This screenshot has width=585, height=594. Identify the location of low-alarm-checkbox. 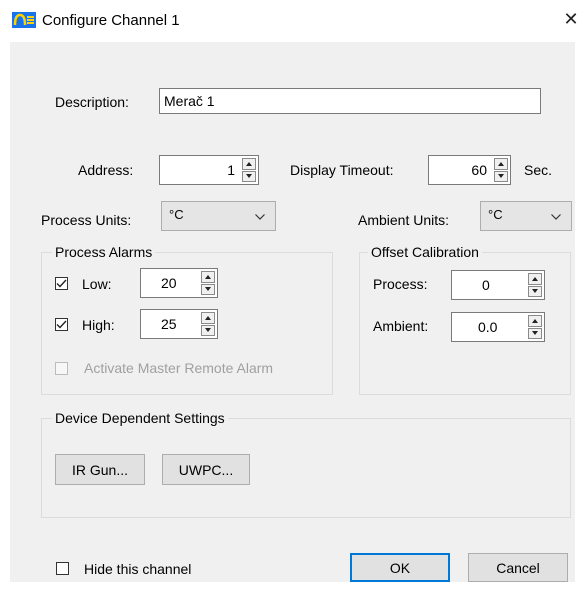
(61, 283).